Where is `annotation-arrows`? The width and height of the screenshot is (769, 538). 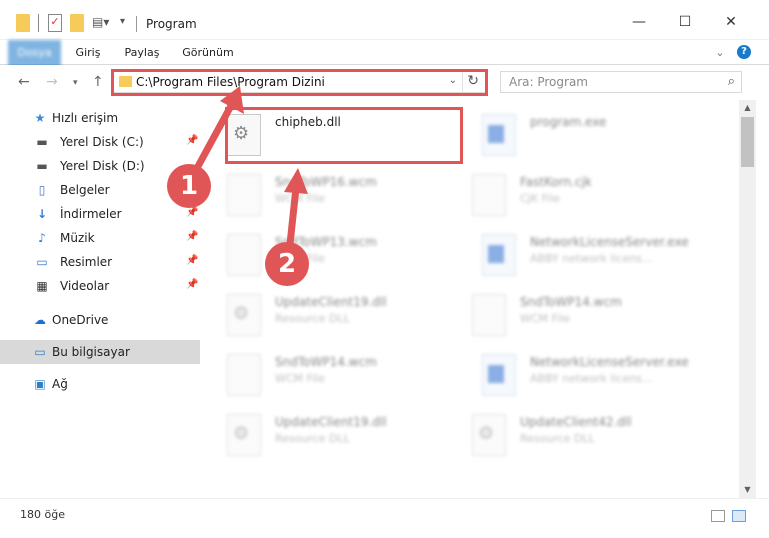 annotation-arrows is located at coordinates (250, 167).